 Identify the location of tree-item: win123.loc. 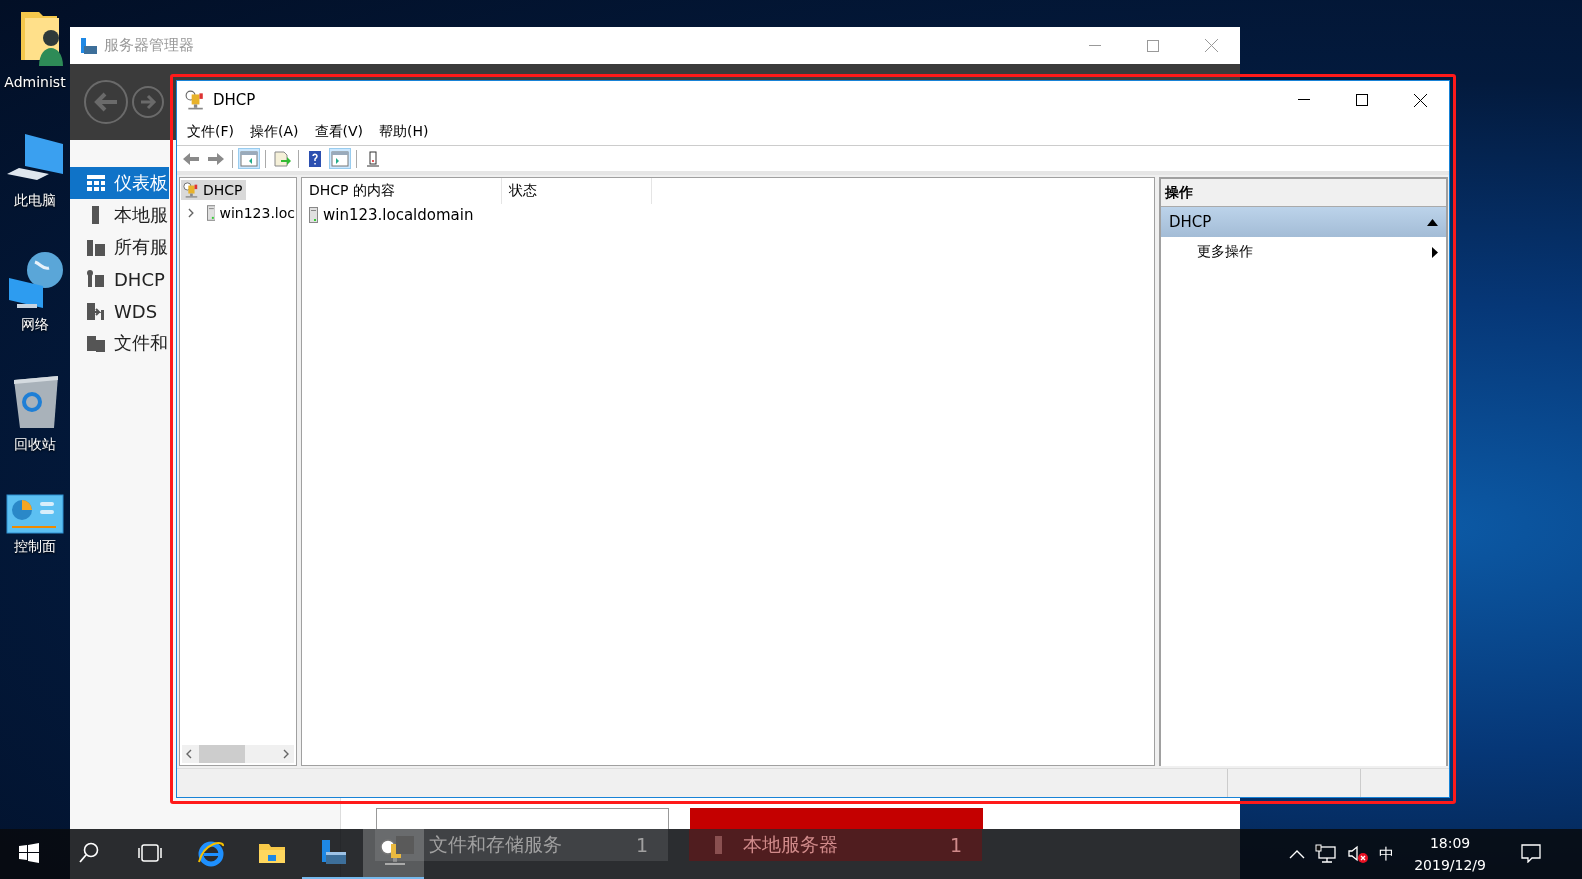
(257, 213).